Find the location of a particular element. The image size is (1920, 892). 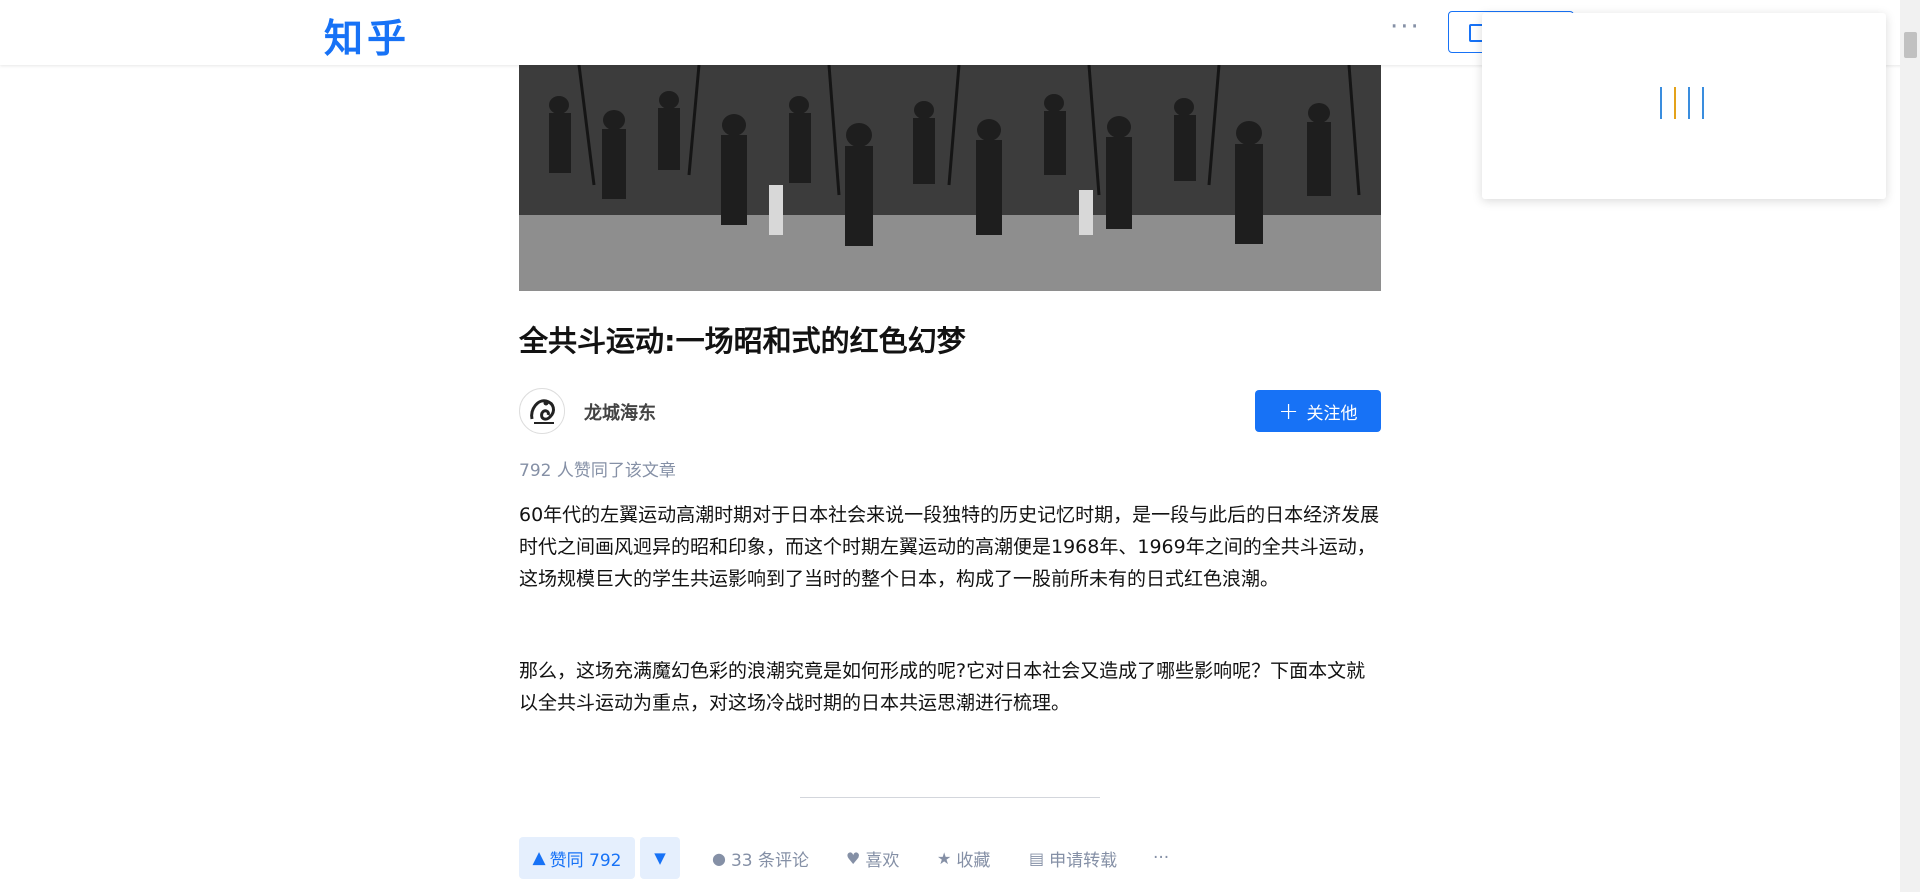

repost-request-button: ▤ 申请转载 is located at coordinates (1073, 858).